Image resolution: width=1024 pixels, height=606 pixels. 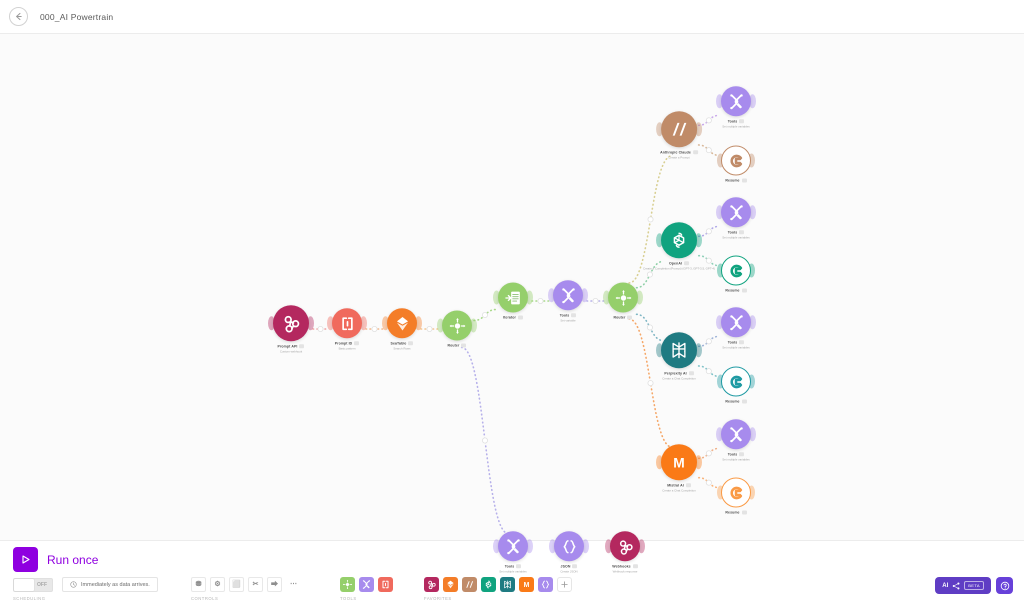 What do you see at coordinates (679, 350) in the screenshot?
I see `node-bubble-perplexity` at bounding box center [679, 350].